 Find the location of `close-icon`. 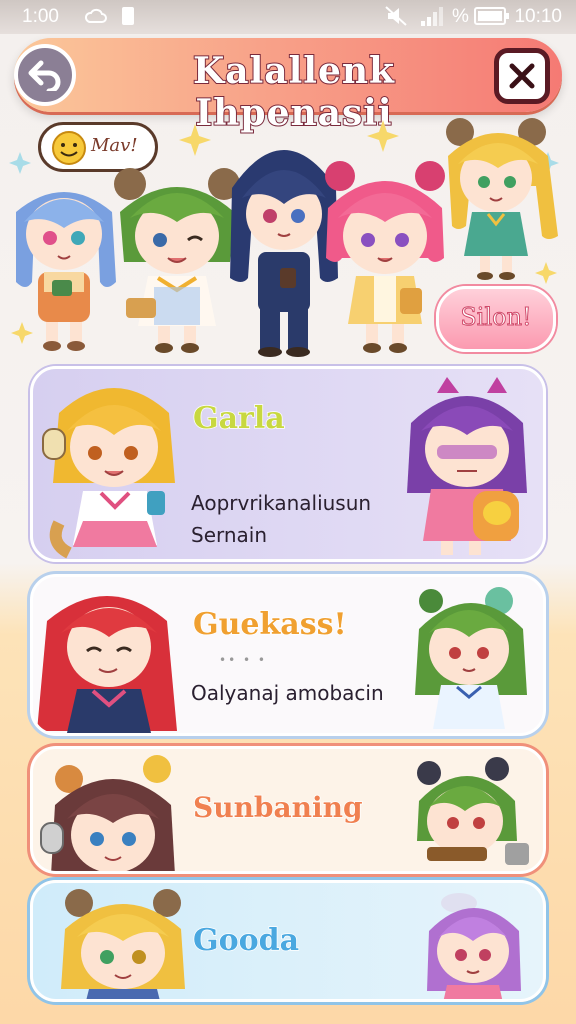

close-icon is located at coordinates (522, 76).